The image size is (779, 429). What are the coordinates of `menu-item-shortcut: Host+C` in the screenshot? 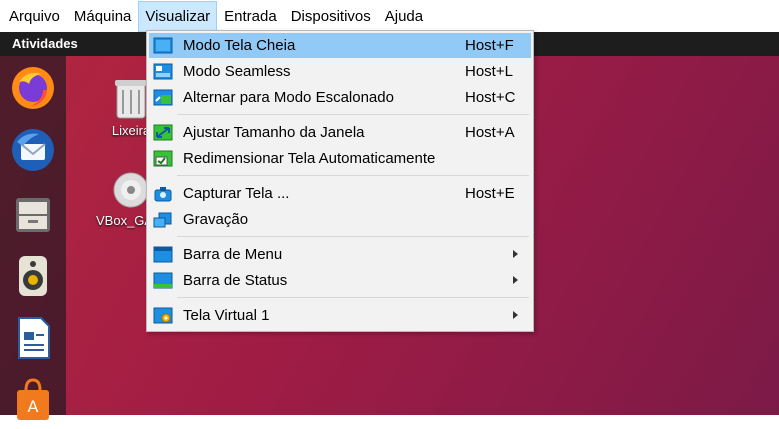 It's located at (490, 97).